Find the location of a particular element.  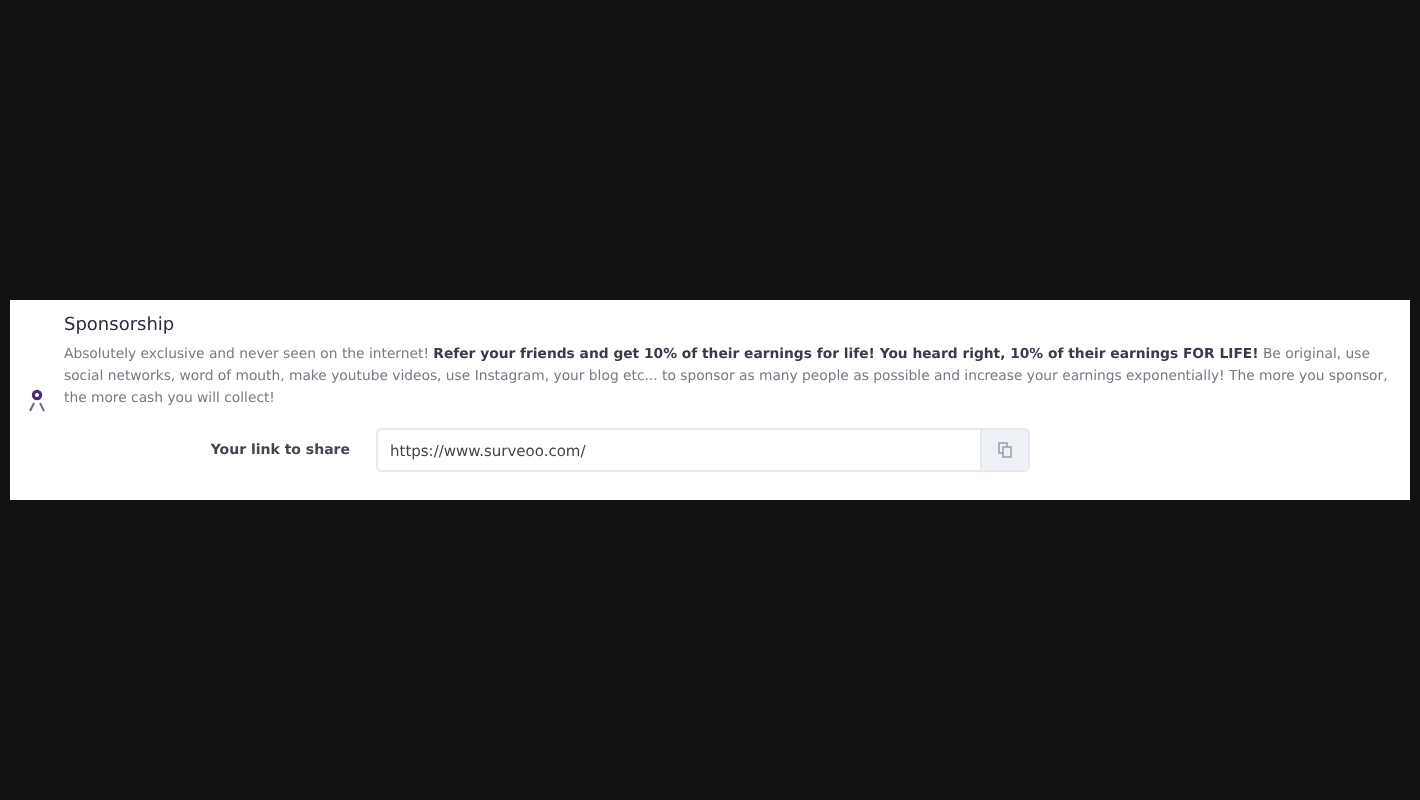

copy-button is located at coordinates (1005, 450).